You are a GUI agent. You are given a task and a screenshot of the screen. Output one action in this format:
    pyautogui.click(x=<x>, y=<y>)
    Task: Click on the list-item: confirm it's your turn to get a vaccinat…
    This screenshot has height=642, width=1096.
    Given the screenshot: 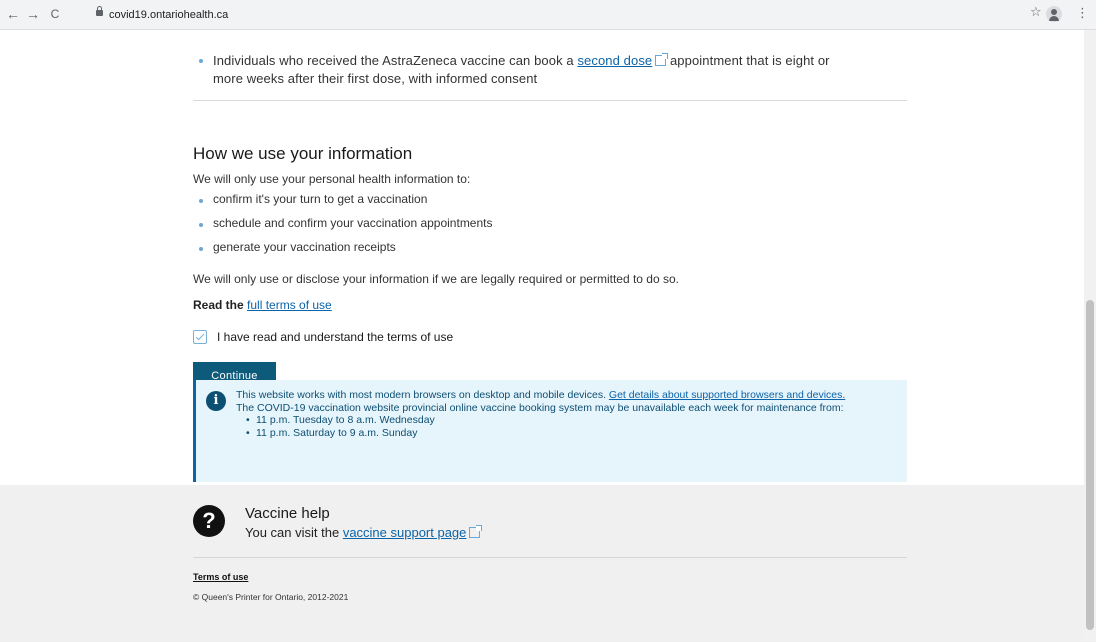 What is the action you would take?
    pyautogui.click(x=313, y=199)
    